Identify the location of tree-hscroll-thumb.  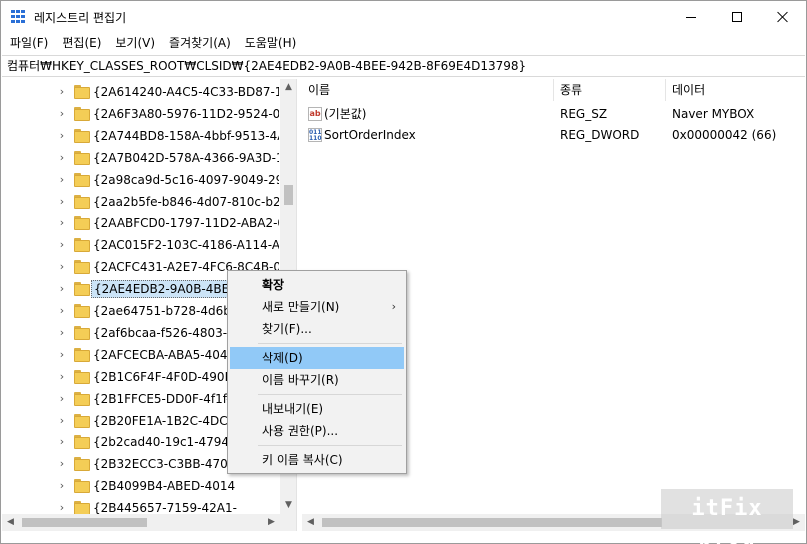
(84, 522).